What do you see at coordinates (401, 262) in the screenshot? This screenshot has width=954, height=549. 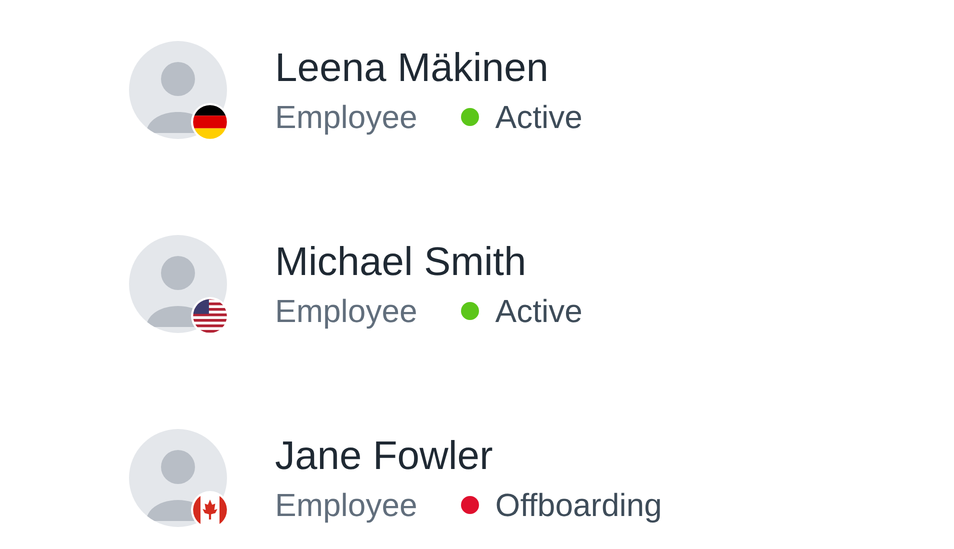 I see `person-name: Michael Smith` at bounding box center [401, 262].